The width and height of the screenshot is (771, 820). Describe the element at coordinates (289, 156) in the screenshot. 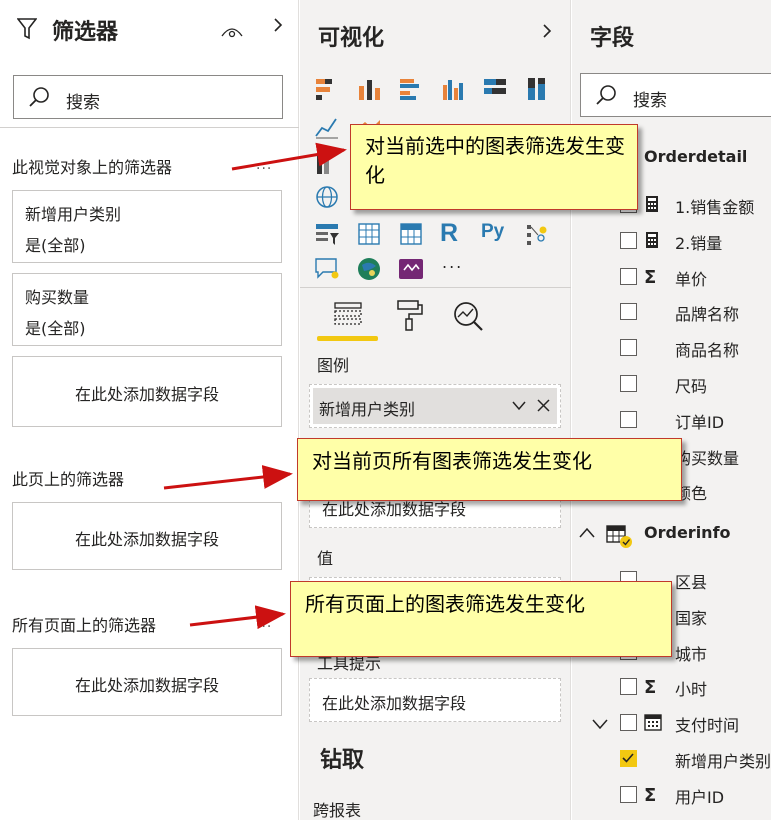

I see `arrow-visual` at that location.